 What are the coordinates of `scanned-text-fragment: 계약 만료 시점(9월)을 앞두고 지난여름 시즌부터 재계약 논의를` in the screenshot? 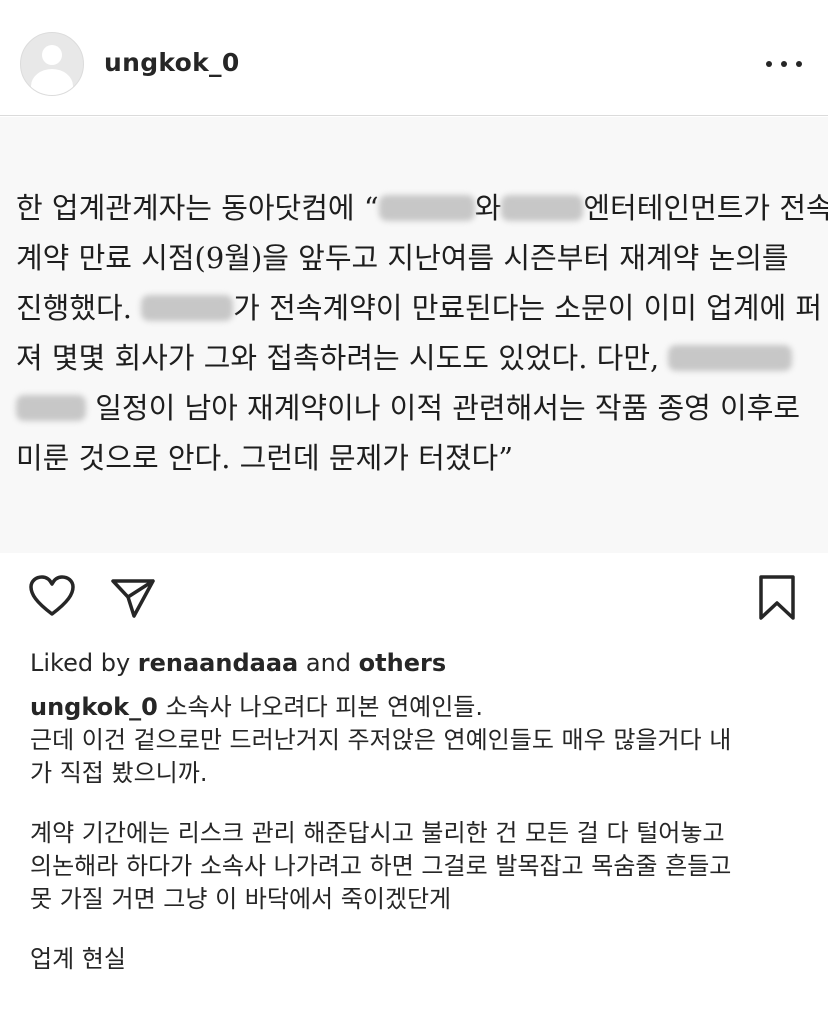 It's located at (402, 258).